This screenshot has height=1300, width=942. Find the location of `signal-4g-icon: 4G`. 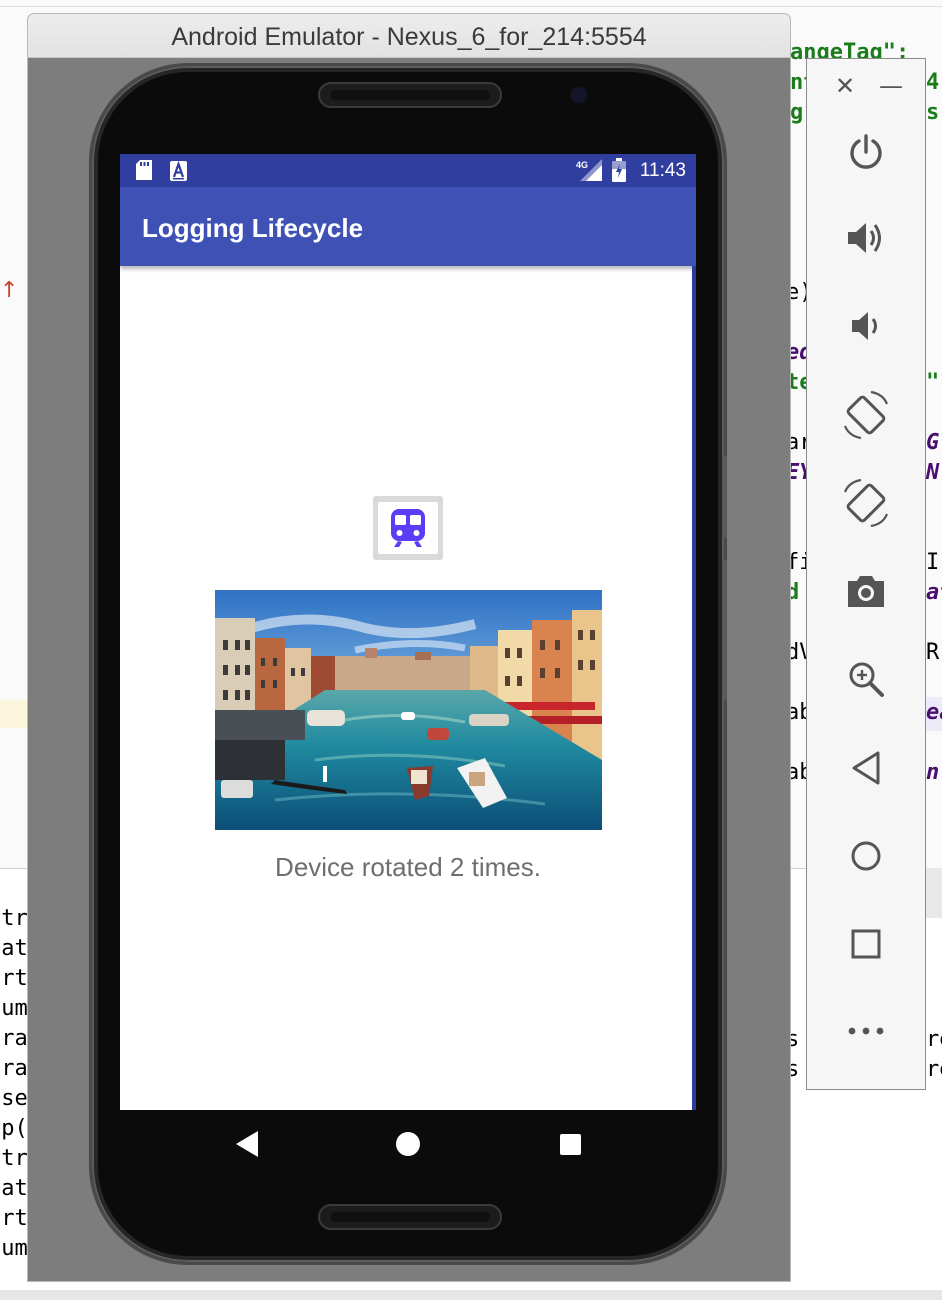

signal-4g-icon: 4G is located at coordinates (589, 172).